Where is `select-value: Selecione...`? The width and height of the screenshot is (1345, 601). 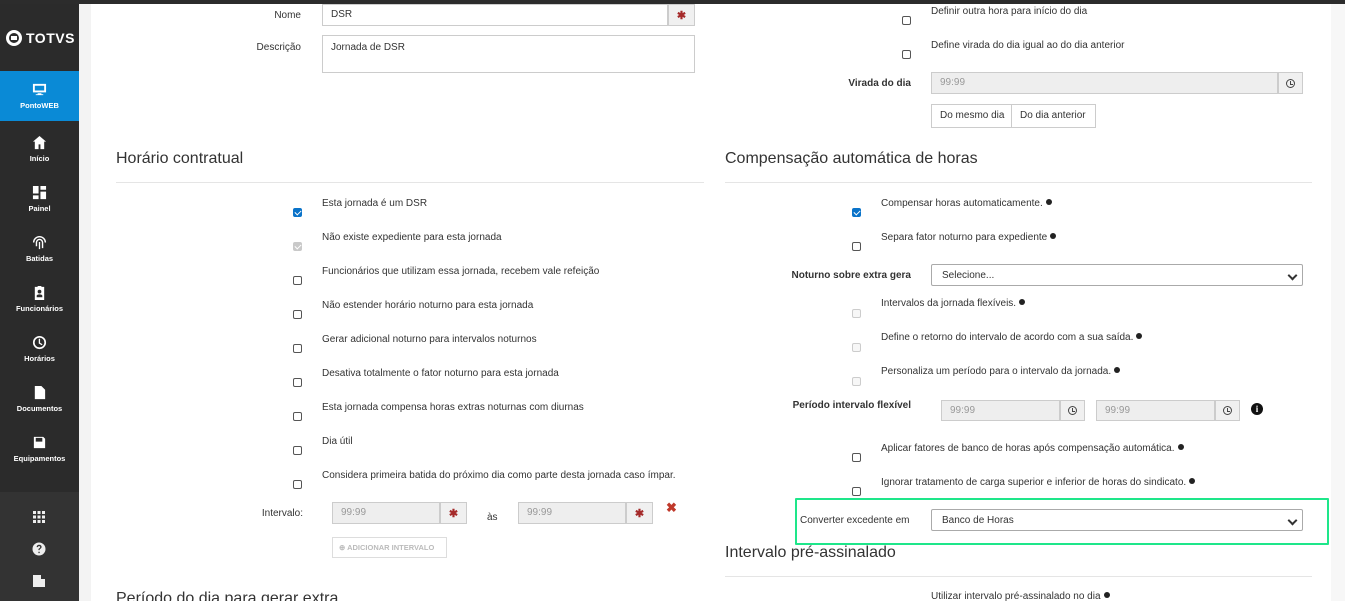 select-value: Selecione... is located at coordinates (968, 275).